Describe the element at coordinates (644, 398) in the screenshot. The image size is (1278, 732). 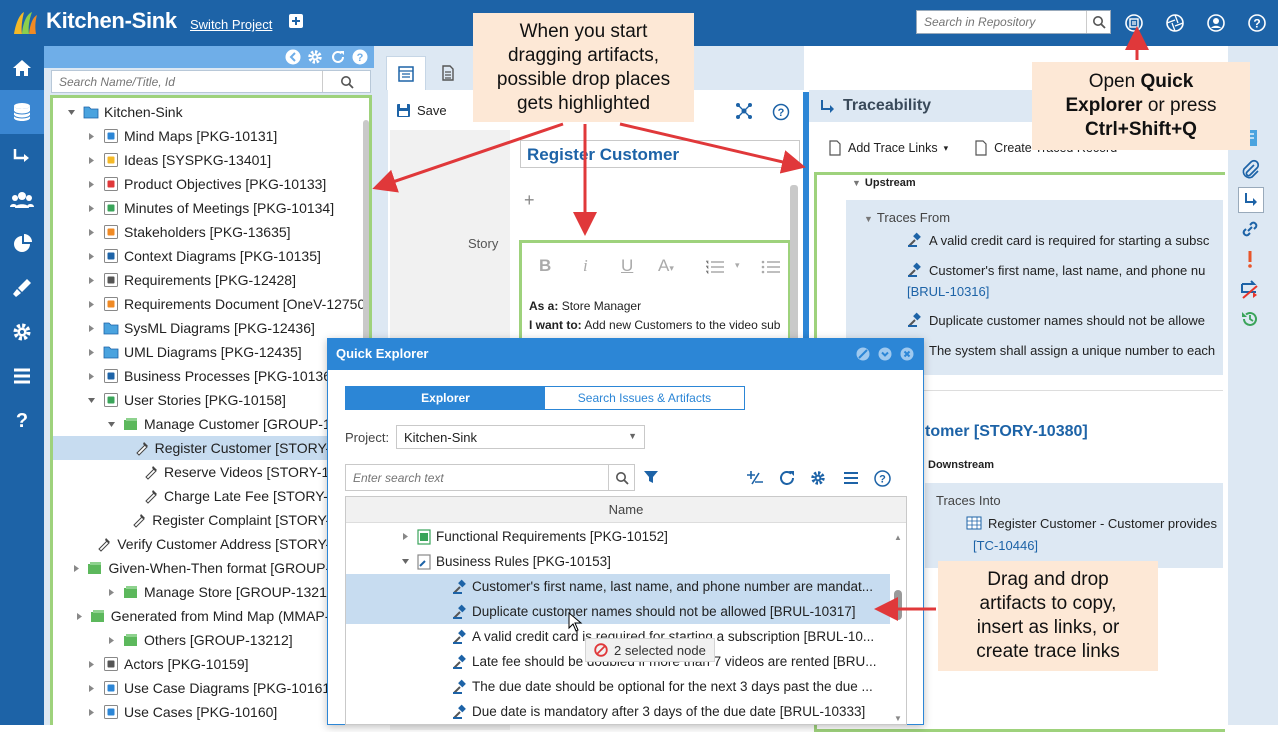
I see `tab-search-issues-artifacts: Search Issues & Artifacts` at that location.